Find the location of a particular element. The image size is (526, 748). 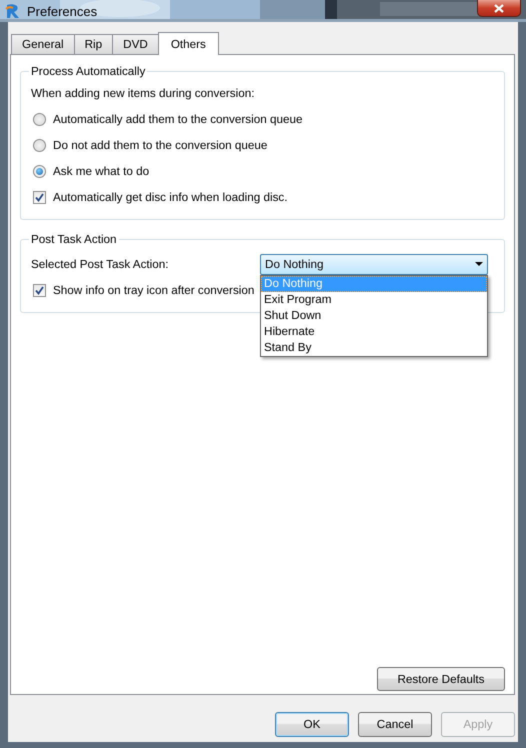

group-title: Process Automatically is located at coordinates (88, 71).